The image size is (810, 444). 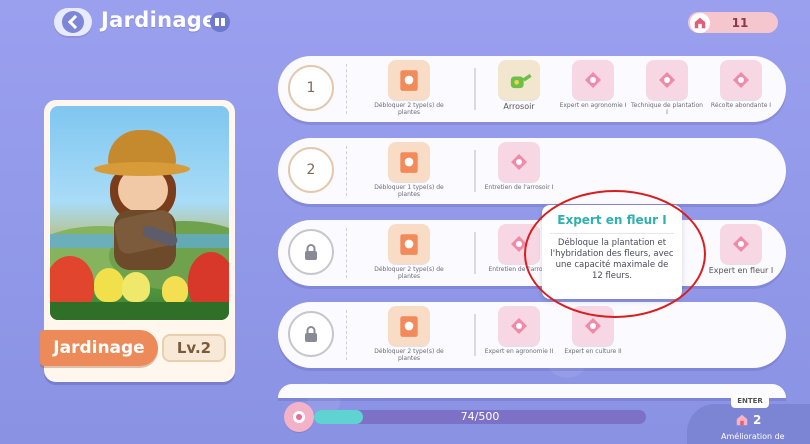 I want to click on reward-caption: Arrosoir, so click(x=519, y=106).